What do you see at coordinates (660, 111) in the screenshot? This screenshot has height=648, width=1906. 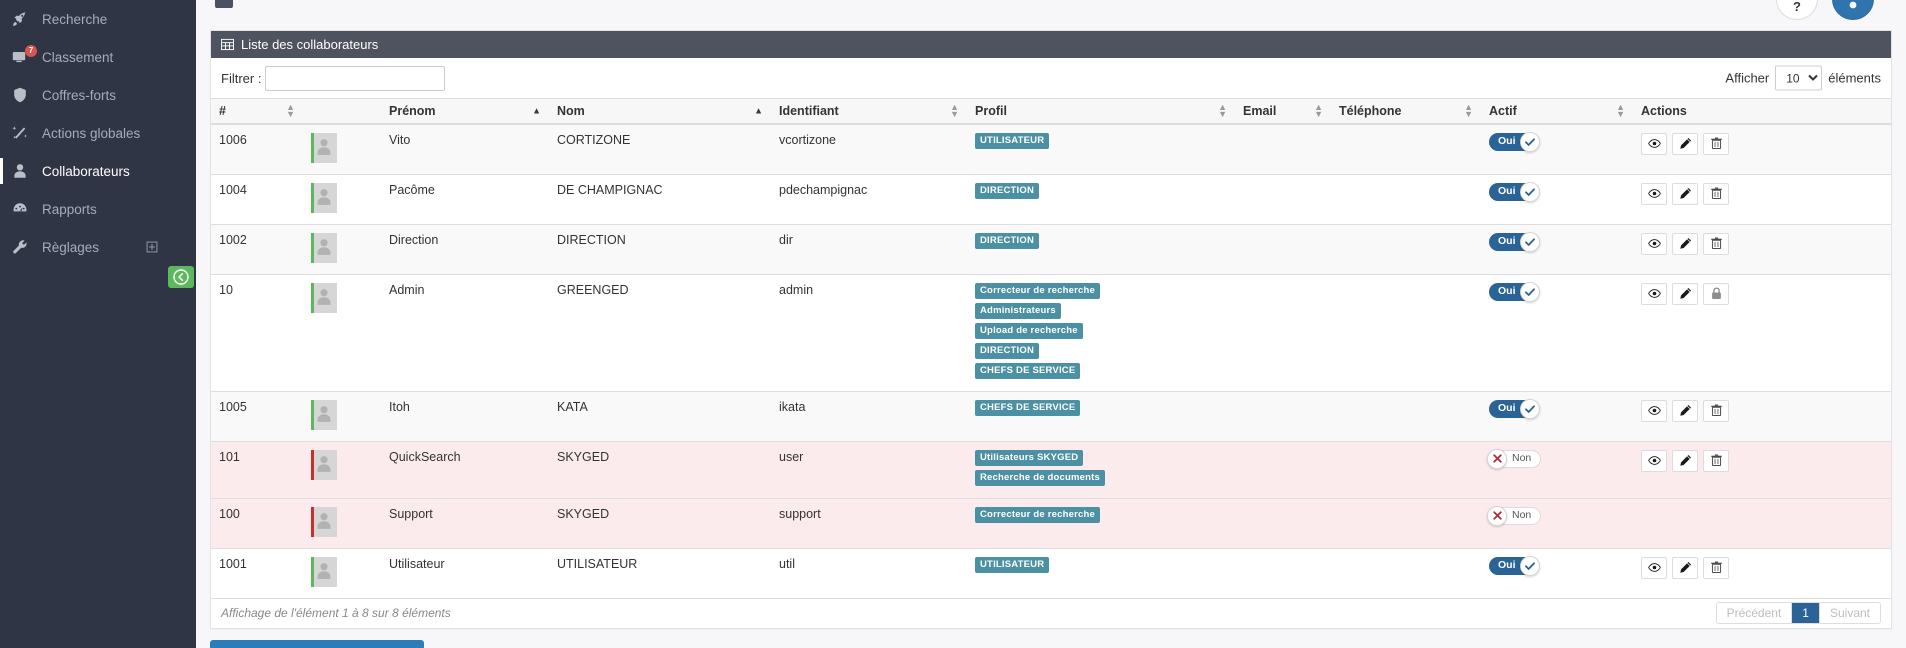 I see `column-header-nom: Nom ▲` at bounding box center [660, 111].